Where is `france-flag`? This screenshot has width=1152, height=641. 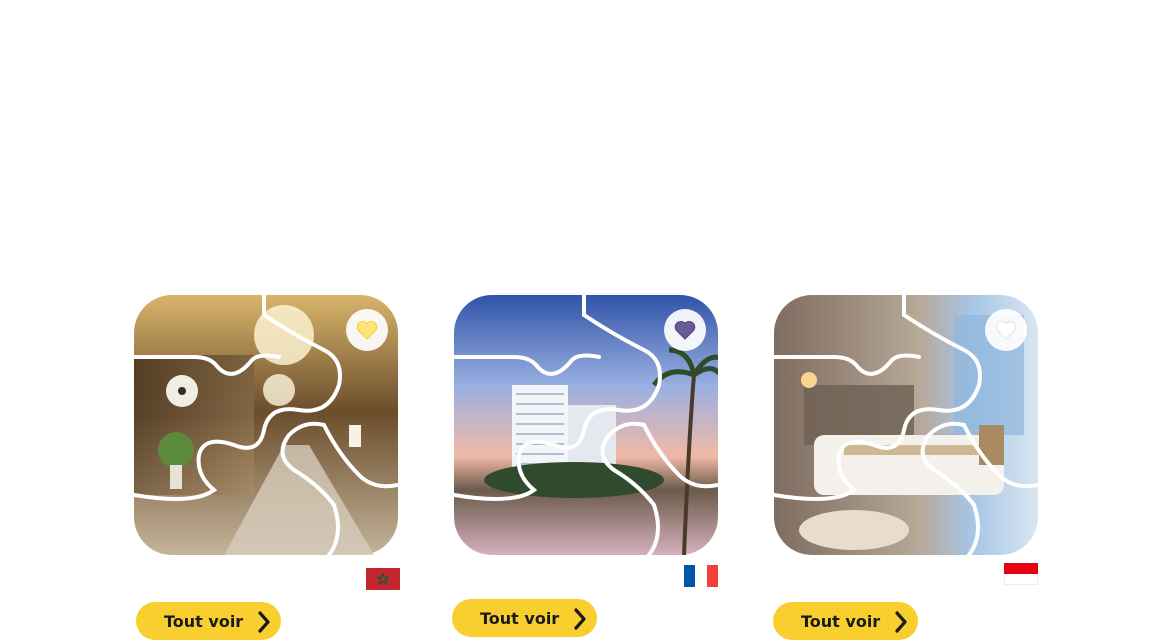
france-flag is located at coordinates (701, 576).